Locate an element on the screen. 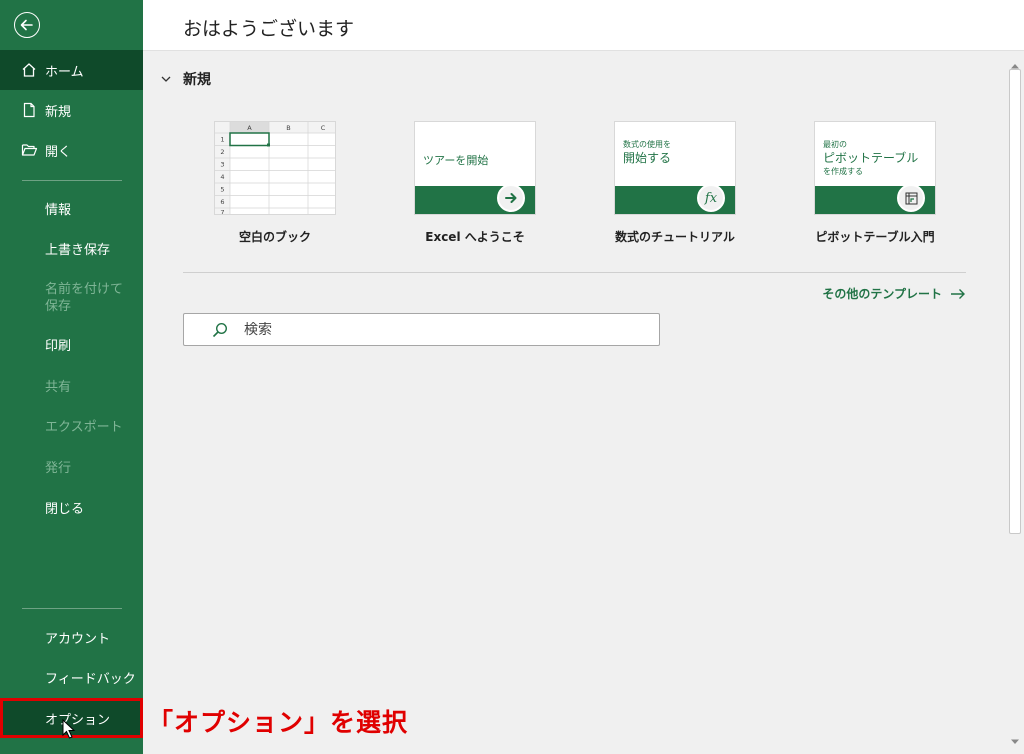  sidebar-item-label: 新規 is located at coordinates (58, 112).